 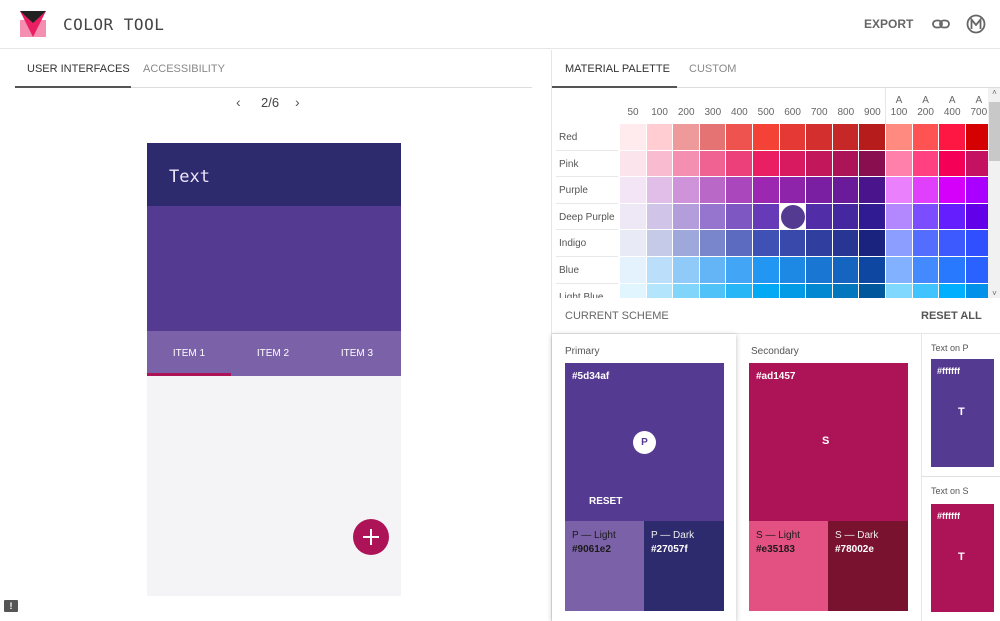 What do you see at coordinates (357, 353) in the screenshot?
I see `preview-tab-item-3: ITEM 3` at bounding box center [357, 353].